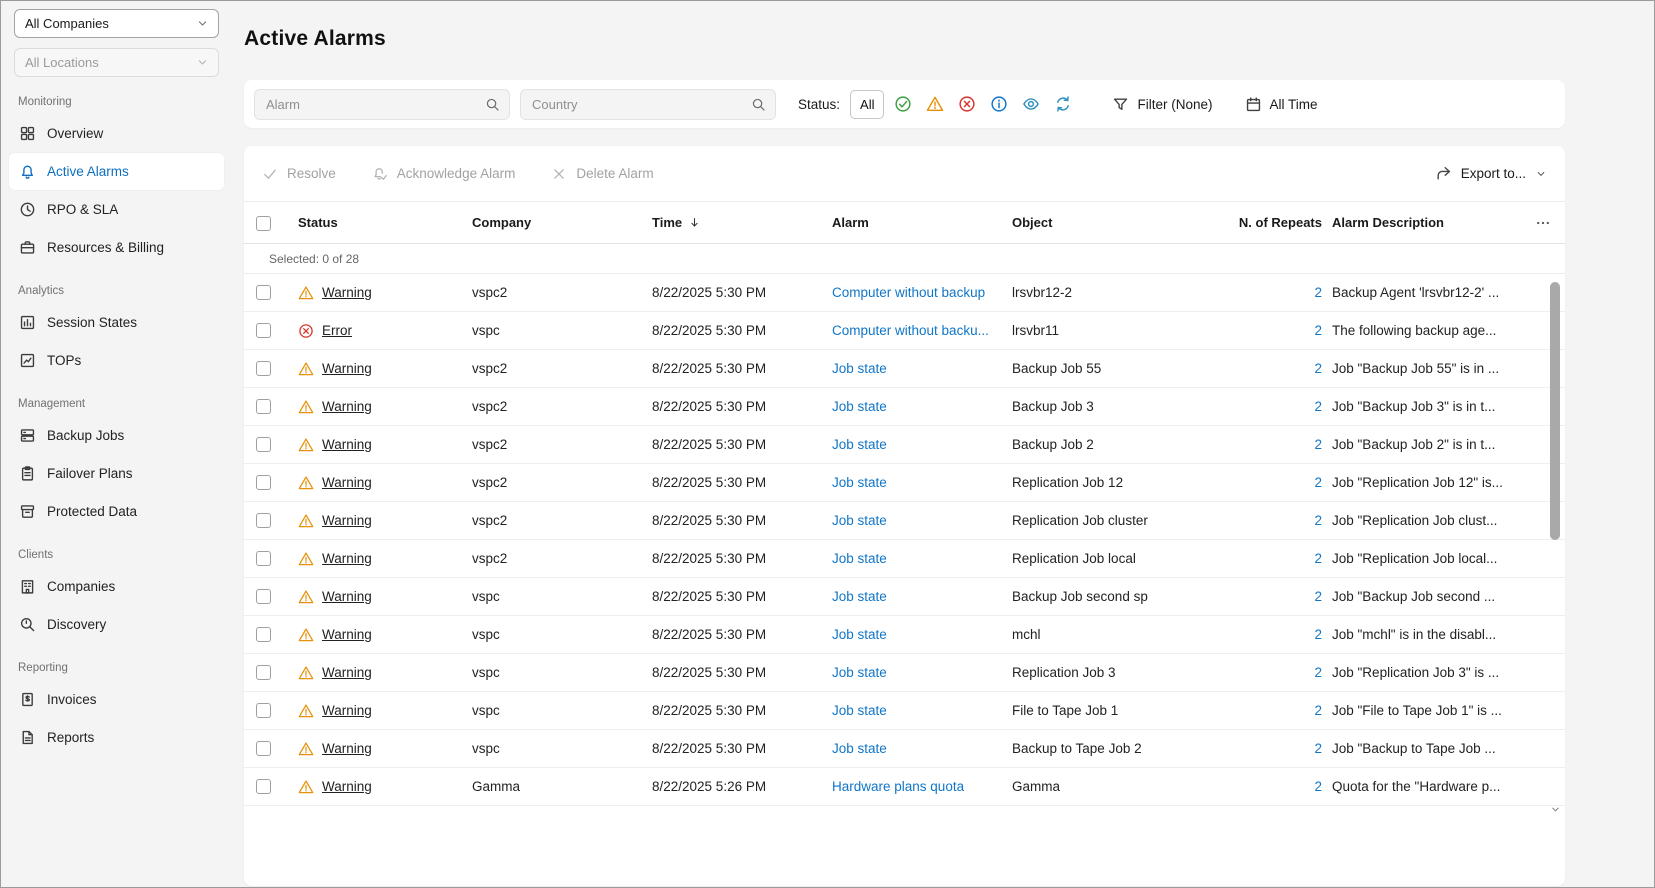  I want to click on select-all-checkbox, so click(263, 223).